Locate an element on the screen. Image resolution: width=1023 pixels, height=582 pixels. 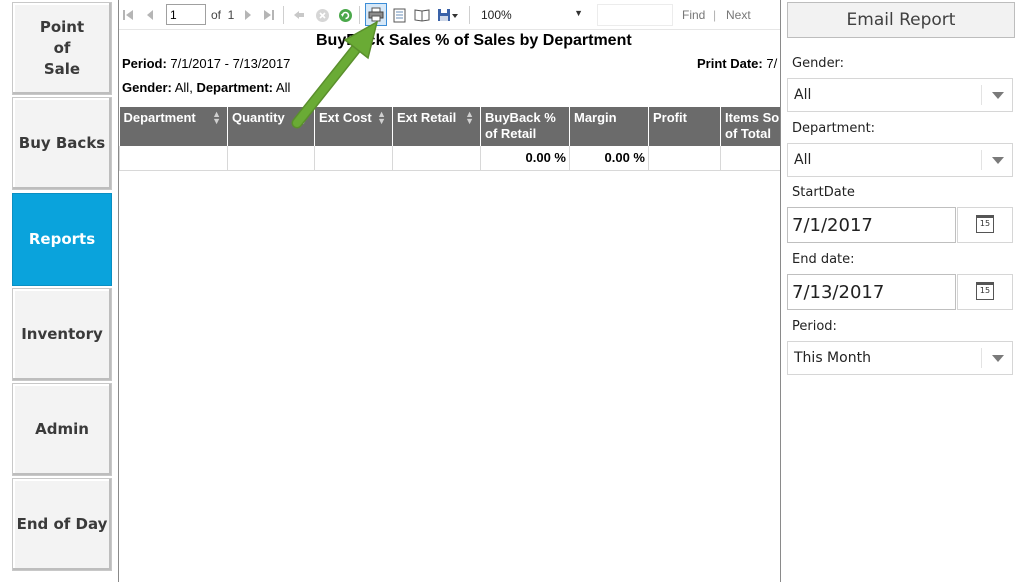
nav-admin-label: Admin is located at coordinates (62, 429).